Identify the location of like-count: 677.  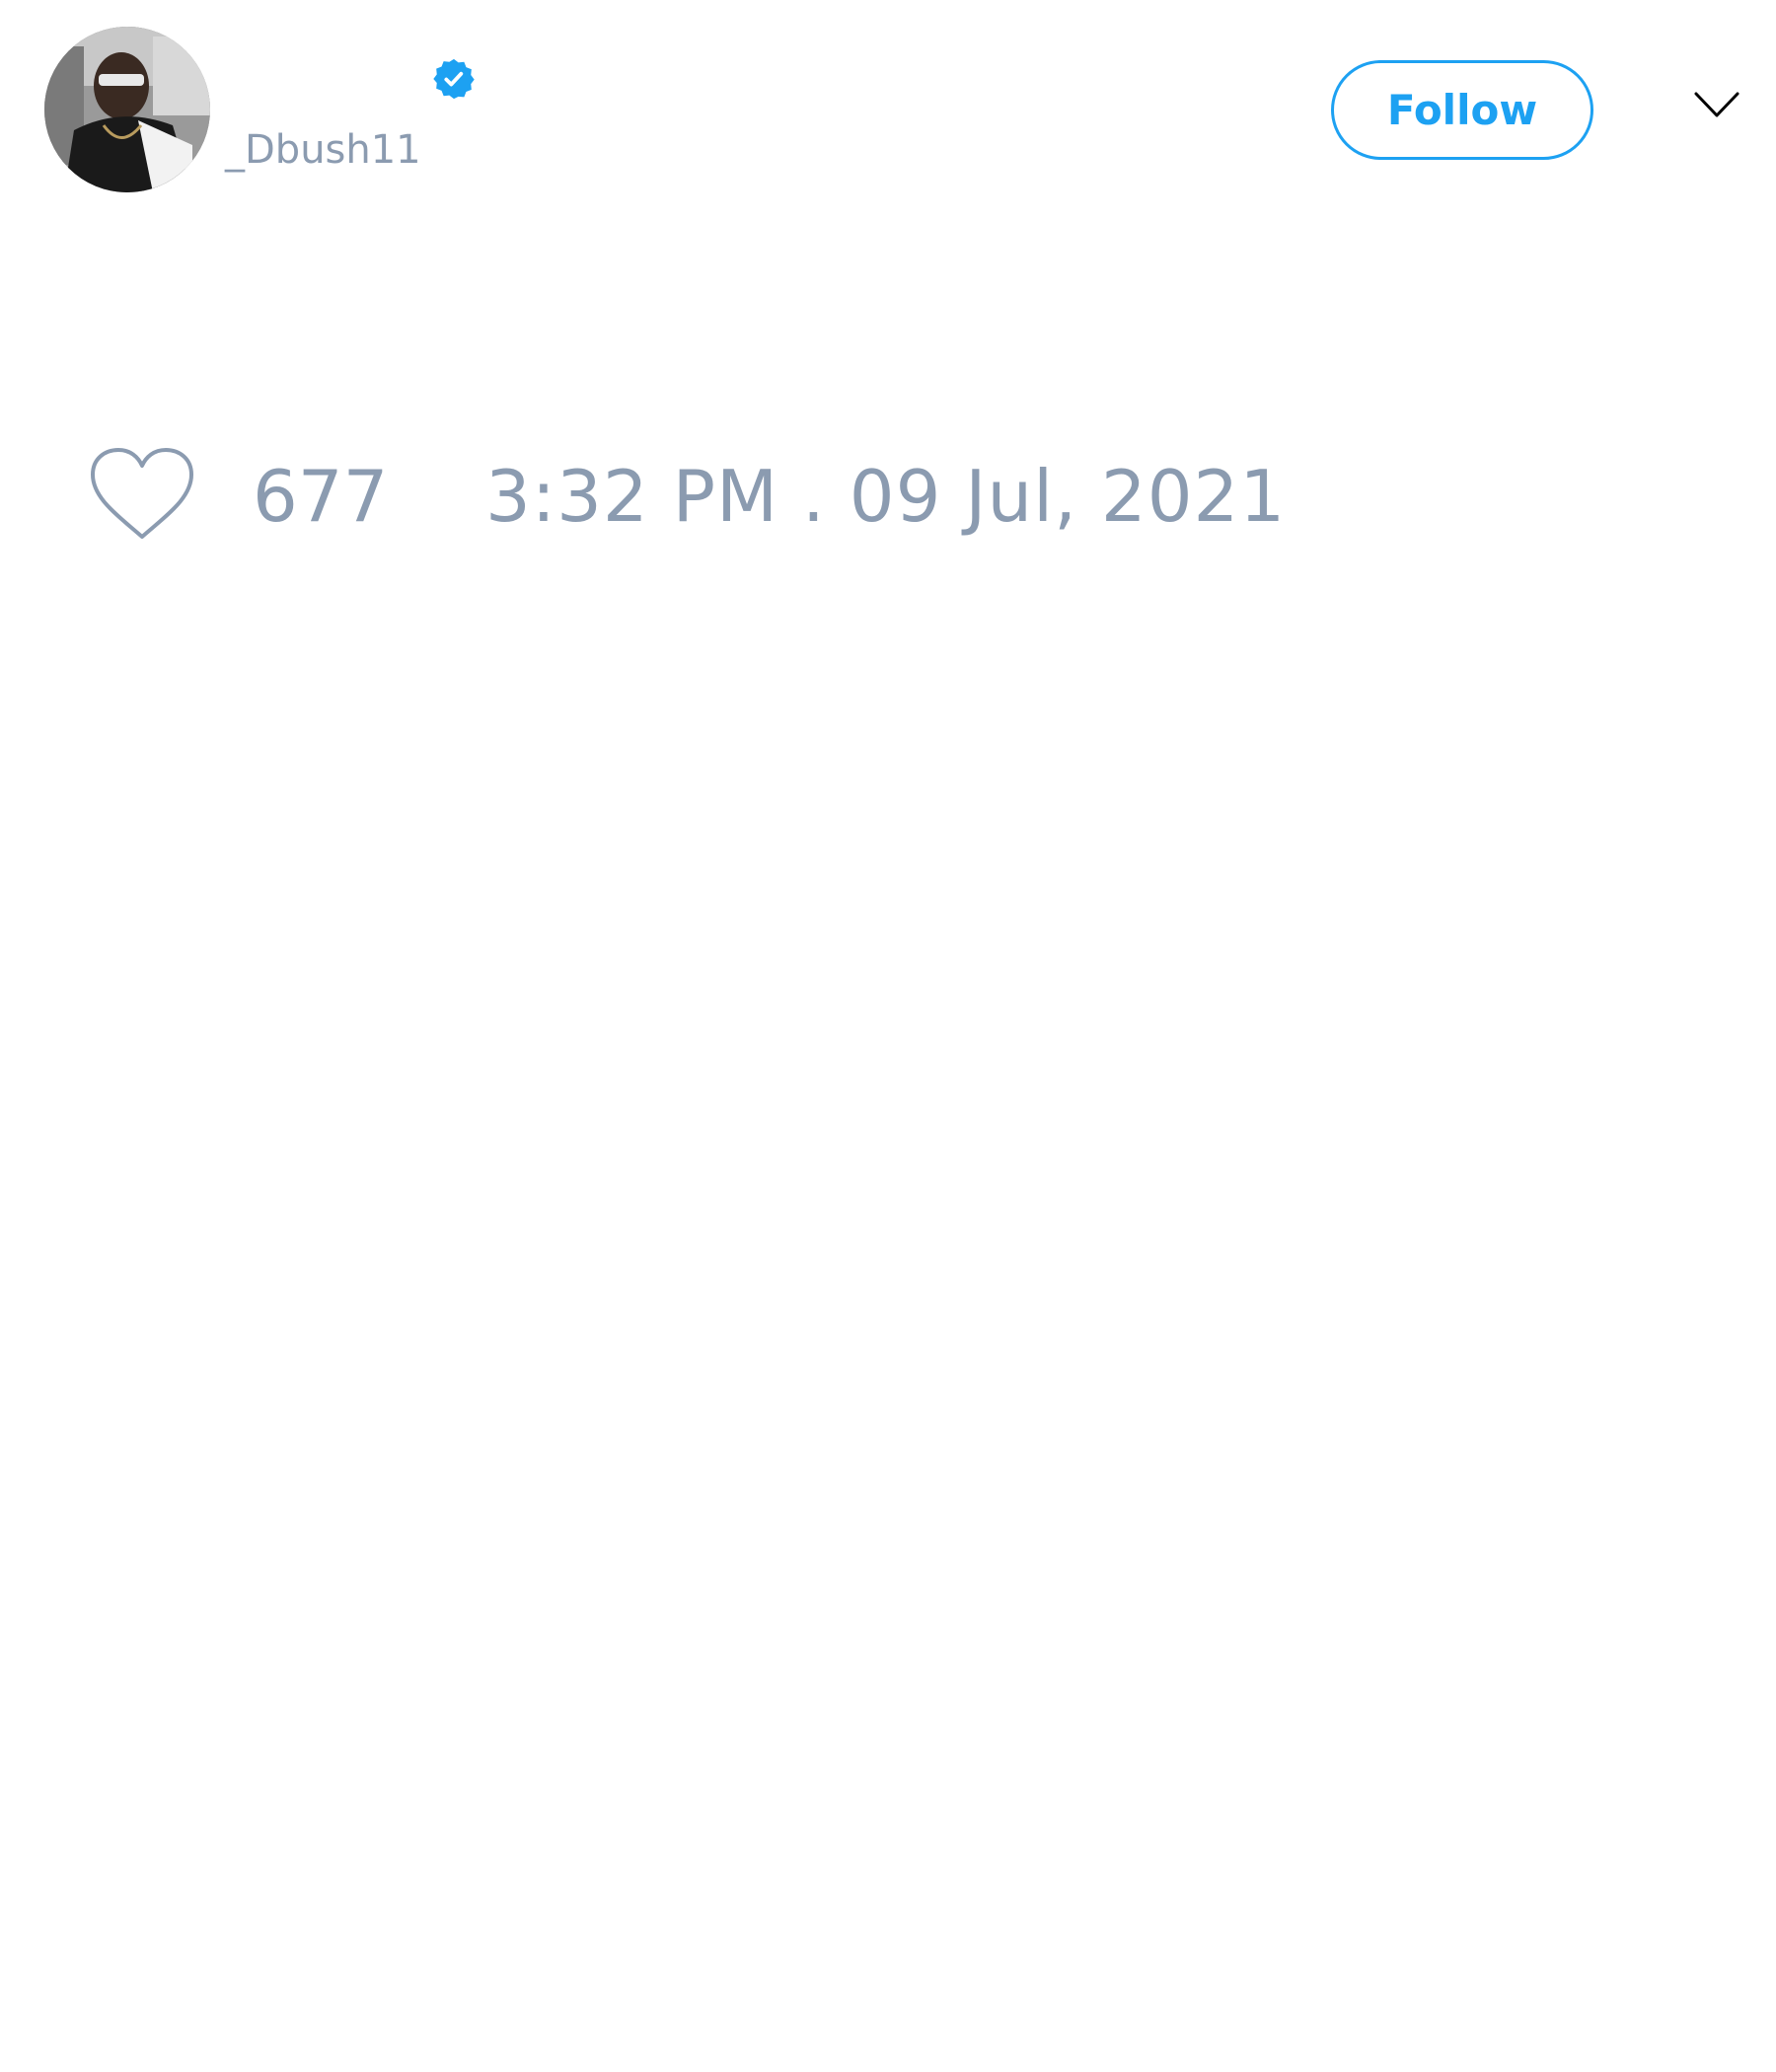
(321, 497).